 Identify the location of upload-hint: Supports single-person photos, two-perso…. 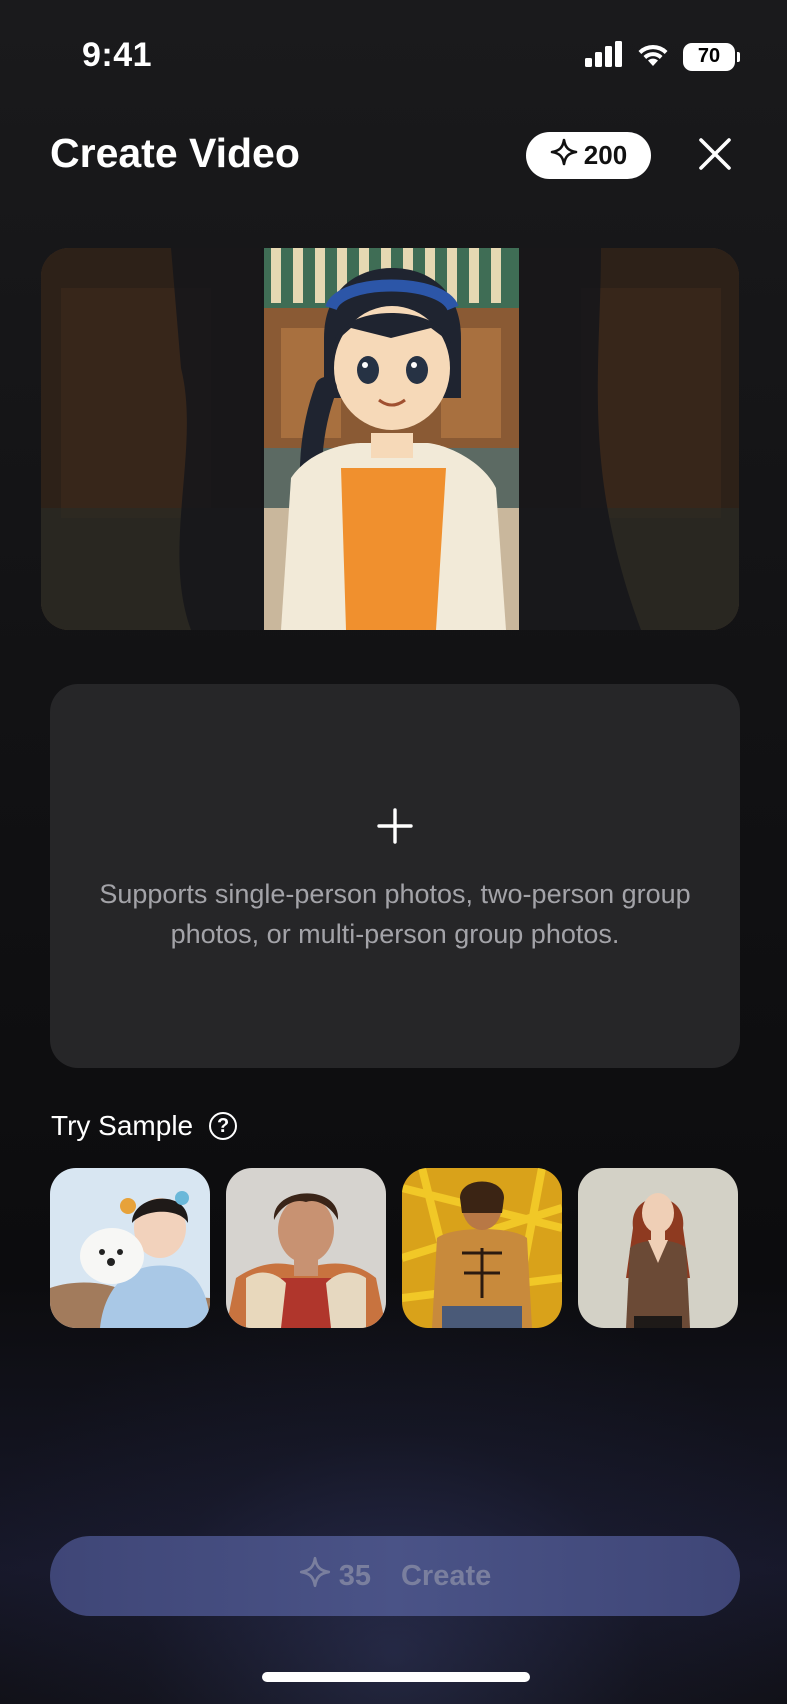
(395, 914).